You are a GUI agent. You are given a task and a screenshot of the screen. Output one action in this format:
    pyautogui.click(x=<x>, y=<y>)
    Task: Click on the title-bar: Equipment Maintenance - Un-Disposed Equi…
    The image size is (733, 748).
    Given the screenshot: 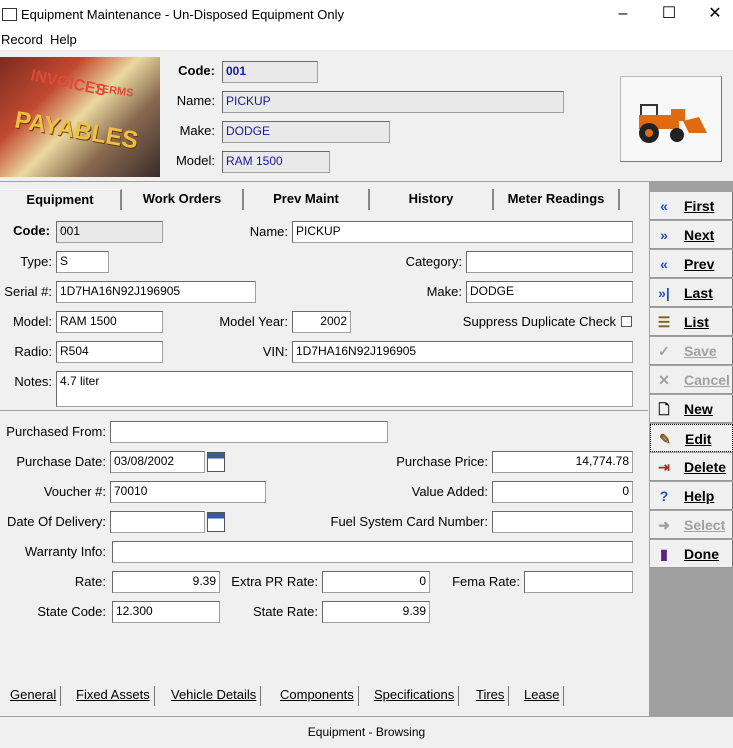 What is the action you would take?
    pyautogui.click(x=366, y=15)
    